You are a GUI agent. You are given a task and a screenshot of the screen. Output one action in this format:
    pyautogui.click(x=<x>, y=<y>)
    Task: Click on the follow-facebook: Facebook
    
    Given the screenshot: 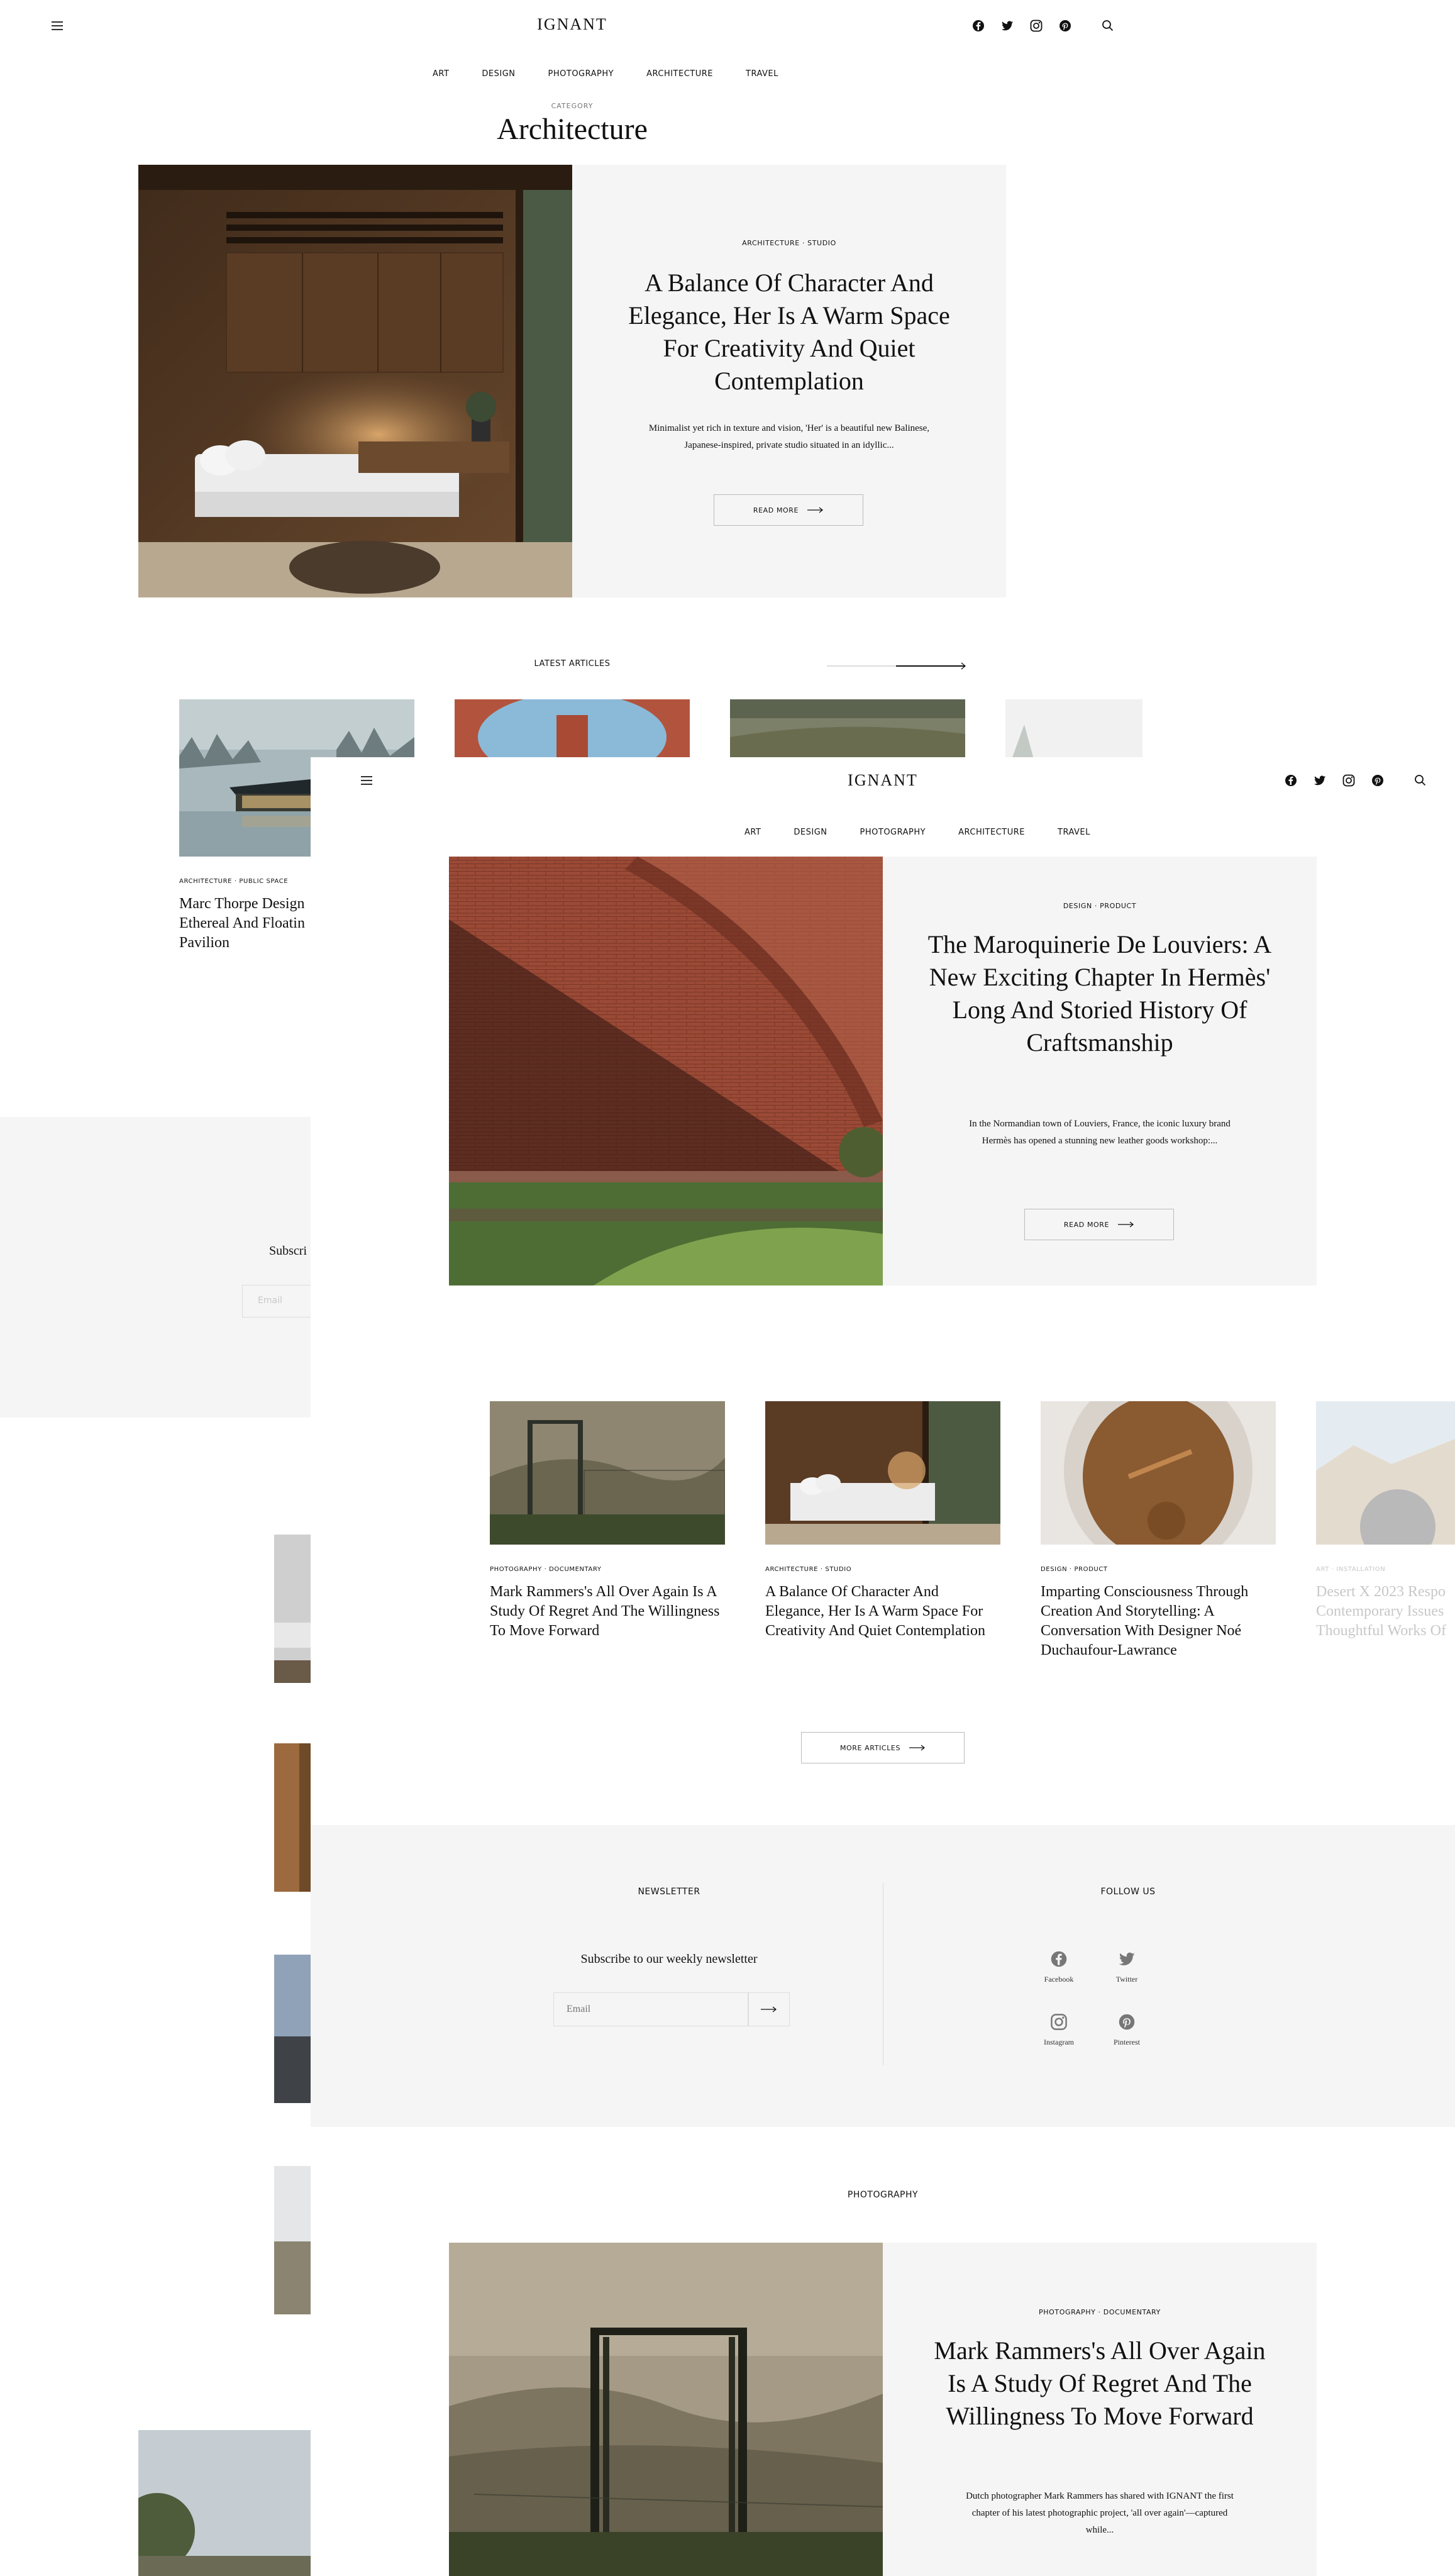 What is the action you would take?
    pyautogui.click(x=1058, y=1967)
    